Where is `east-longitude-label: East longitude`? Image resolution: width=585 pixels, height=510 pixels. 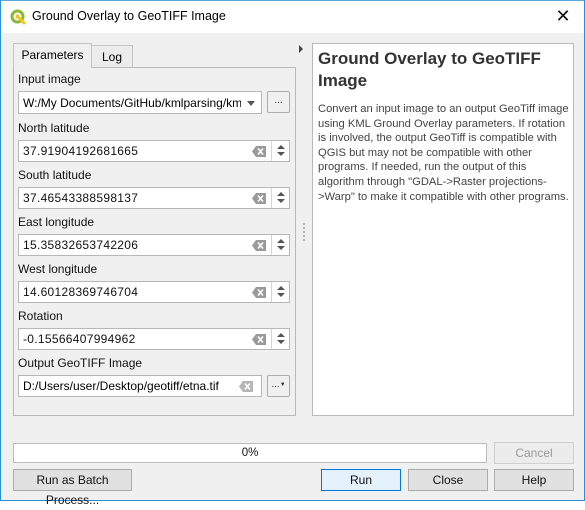 east-longitude-label: East longitude is located at coordinates (56, 222).